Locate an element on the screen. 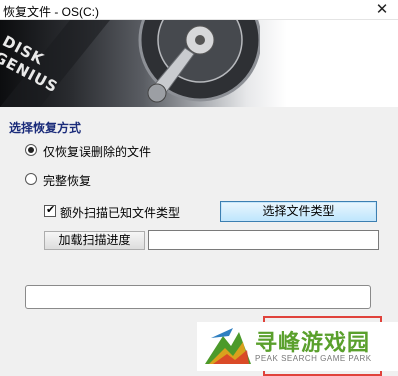  load-scan-progress-button: 加载扫描进度 is located at coordinates (94, 240).